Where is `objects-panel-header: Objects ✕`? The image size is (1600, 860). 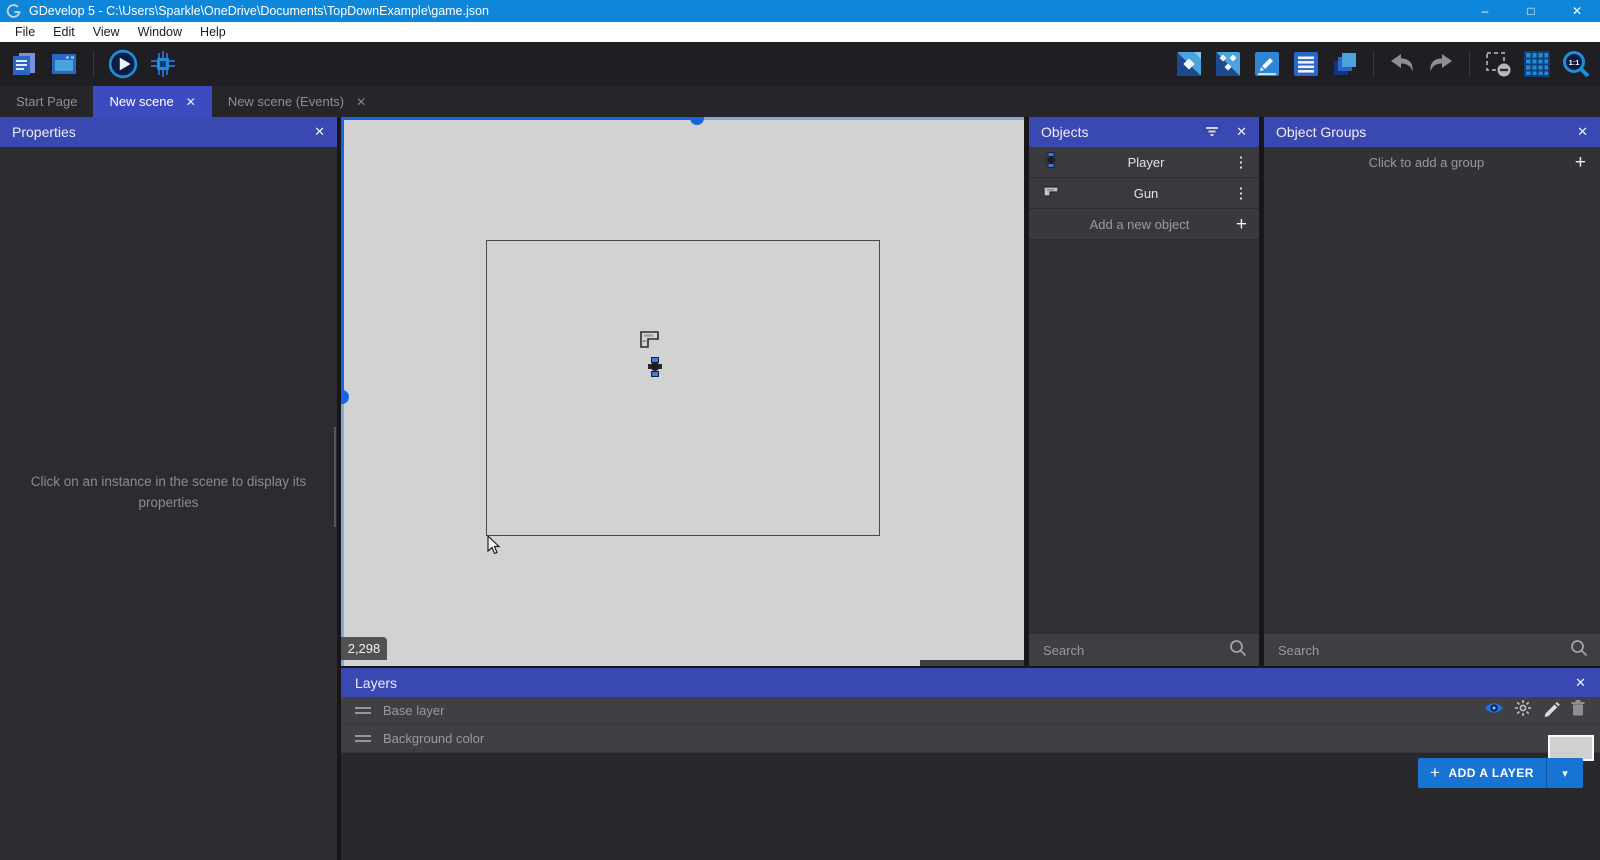 objects-panel-header: Objects ✕ is located at coordinates (1144, 132).